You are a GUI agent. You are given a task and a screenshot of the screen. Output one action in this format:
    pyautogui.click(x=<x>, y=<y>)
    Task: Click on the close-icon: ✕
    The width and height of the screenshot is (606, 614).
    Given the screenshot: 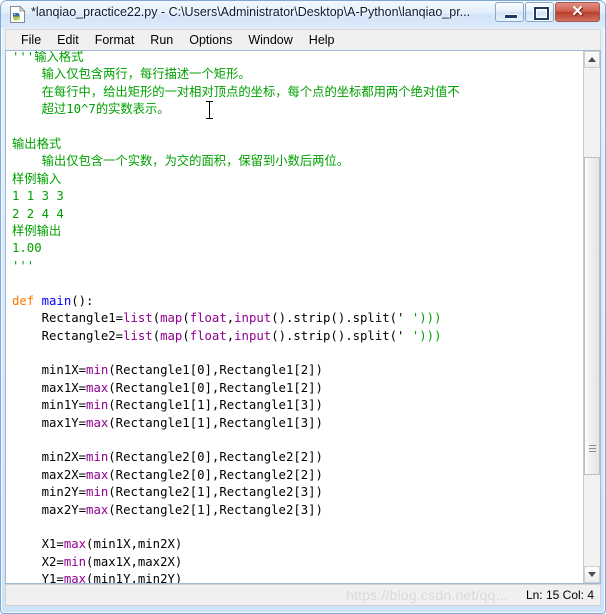 What is the action you would take?
    pyautogui.click(x=577, y=12)
    